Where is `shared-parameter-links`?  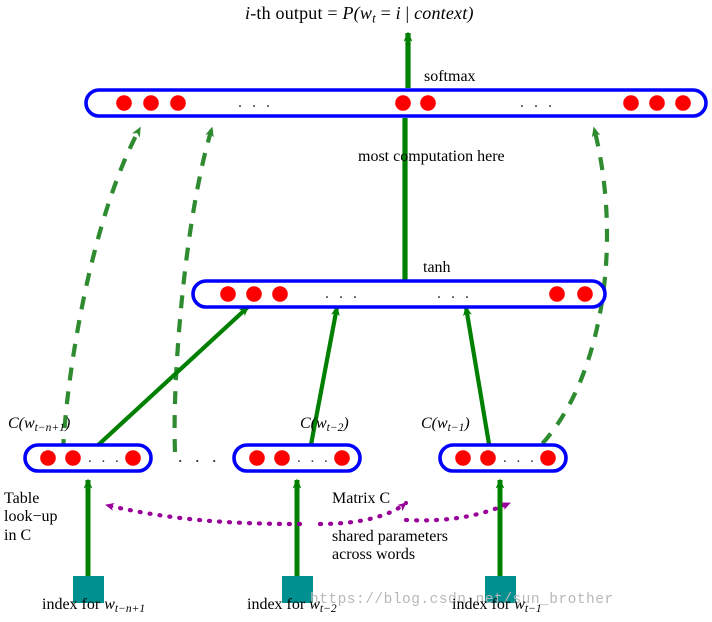 shared-parameter-links is located at coordinates (308, 513).